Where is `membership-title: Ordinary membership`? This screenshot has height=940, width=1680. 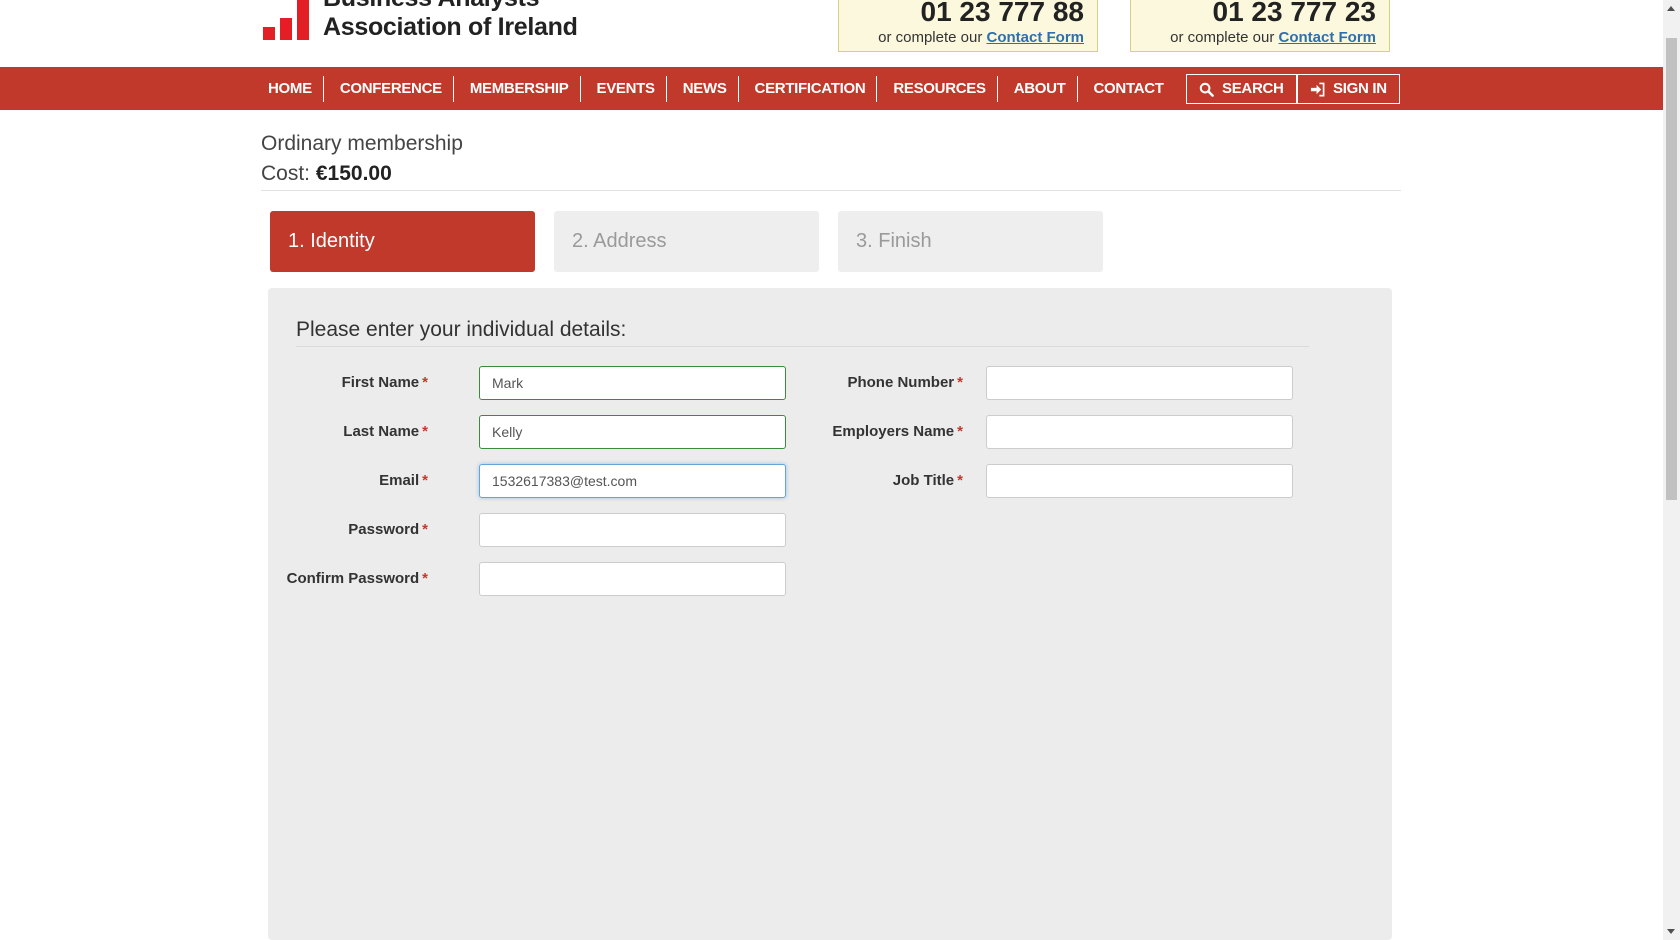
membership-title: Ordinary membership is located at coordinates (362, 143).